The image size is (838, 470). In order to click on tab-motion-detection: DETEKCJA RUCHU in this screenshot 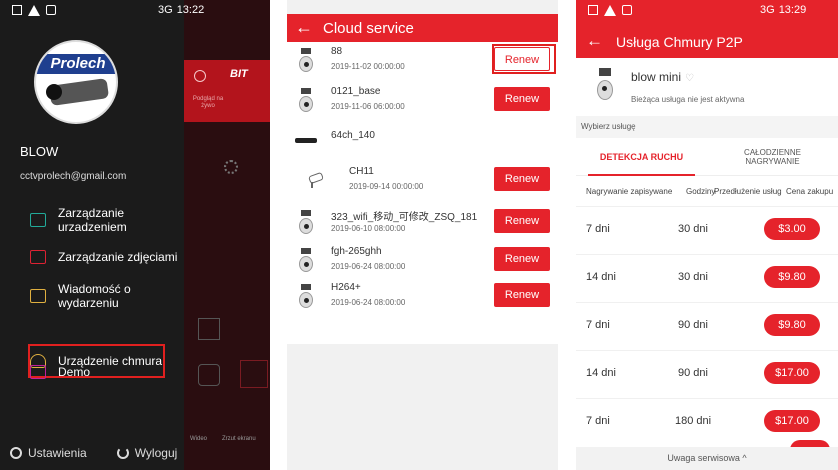, I will do `click(641, 157)`.